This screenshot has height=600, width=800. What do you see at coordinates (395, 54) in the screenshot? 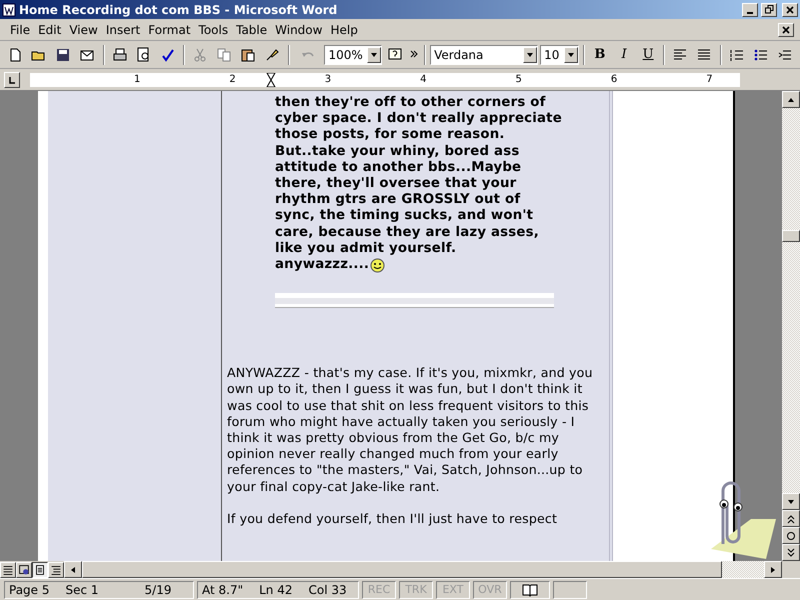
I see `help-icon` at bounding box center [395, 54].